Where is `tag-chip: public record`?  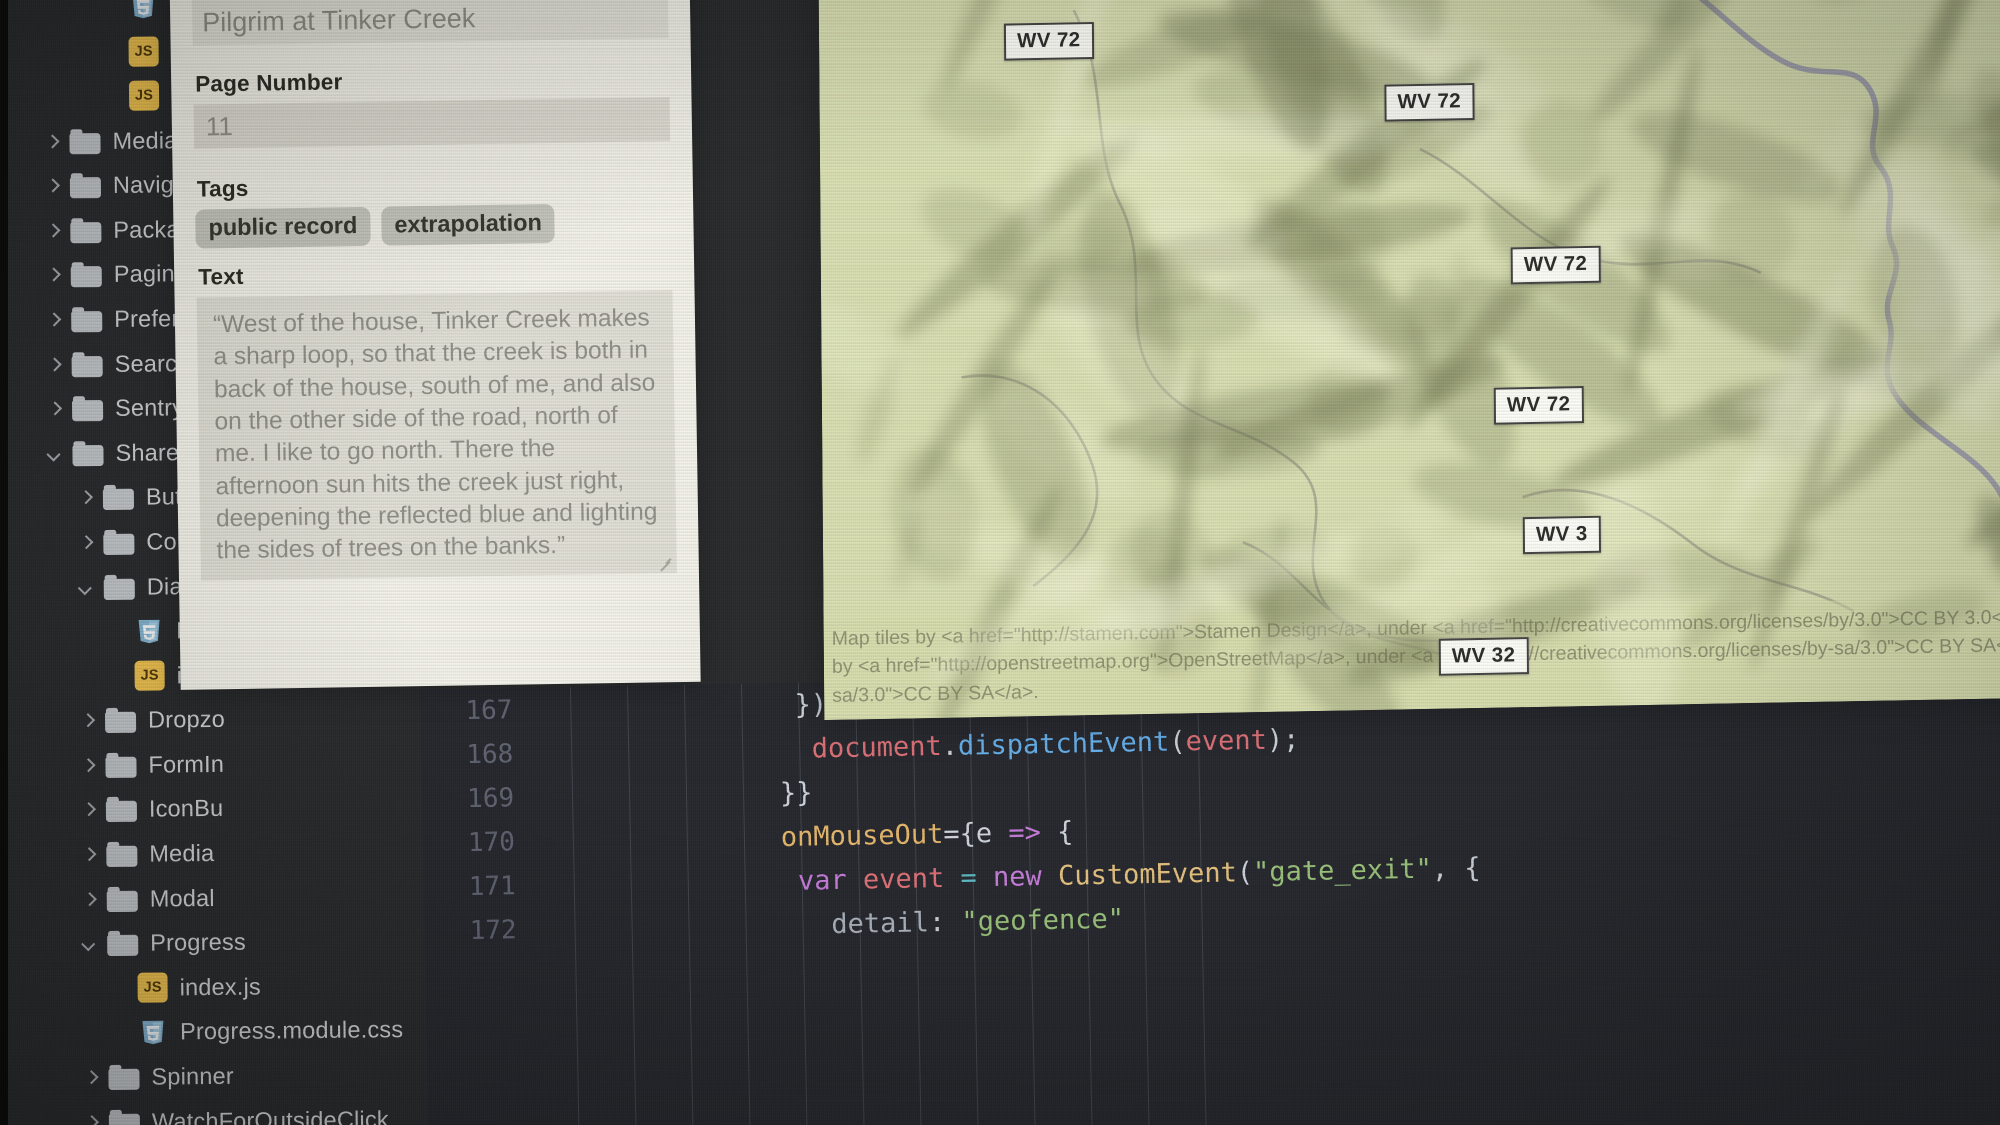
tag-chip: public record is located at coordinates (283, 227).